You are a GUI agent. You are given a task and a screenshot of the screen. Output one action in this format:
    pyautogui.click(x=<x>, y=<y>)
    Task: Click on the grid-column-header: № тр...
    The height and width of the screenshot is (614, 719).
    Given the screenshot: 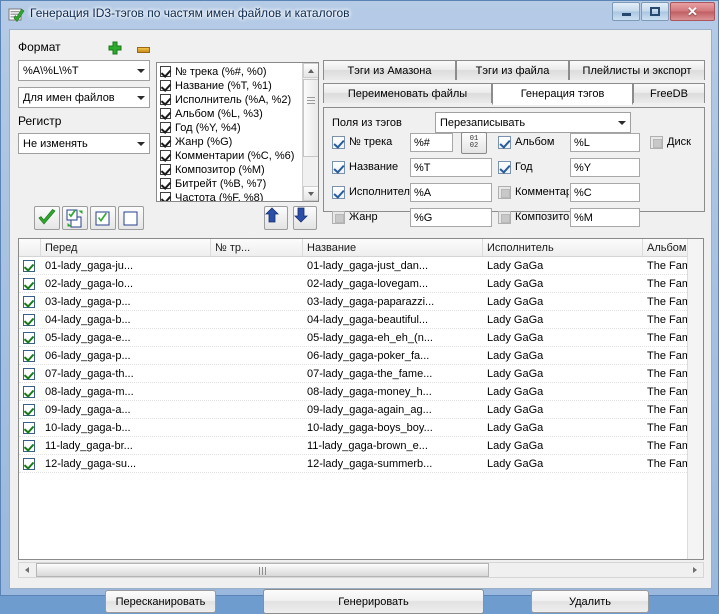 What is the action you would take?
    pyautogui.click(x=257, y=247)
    